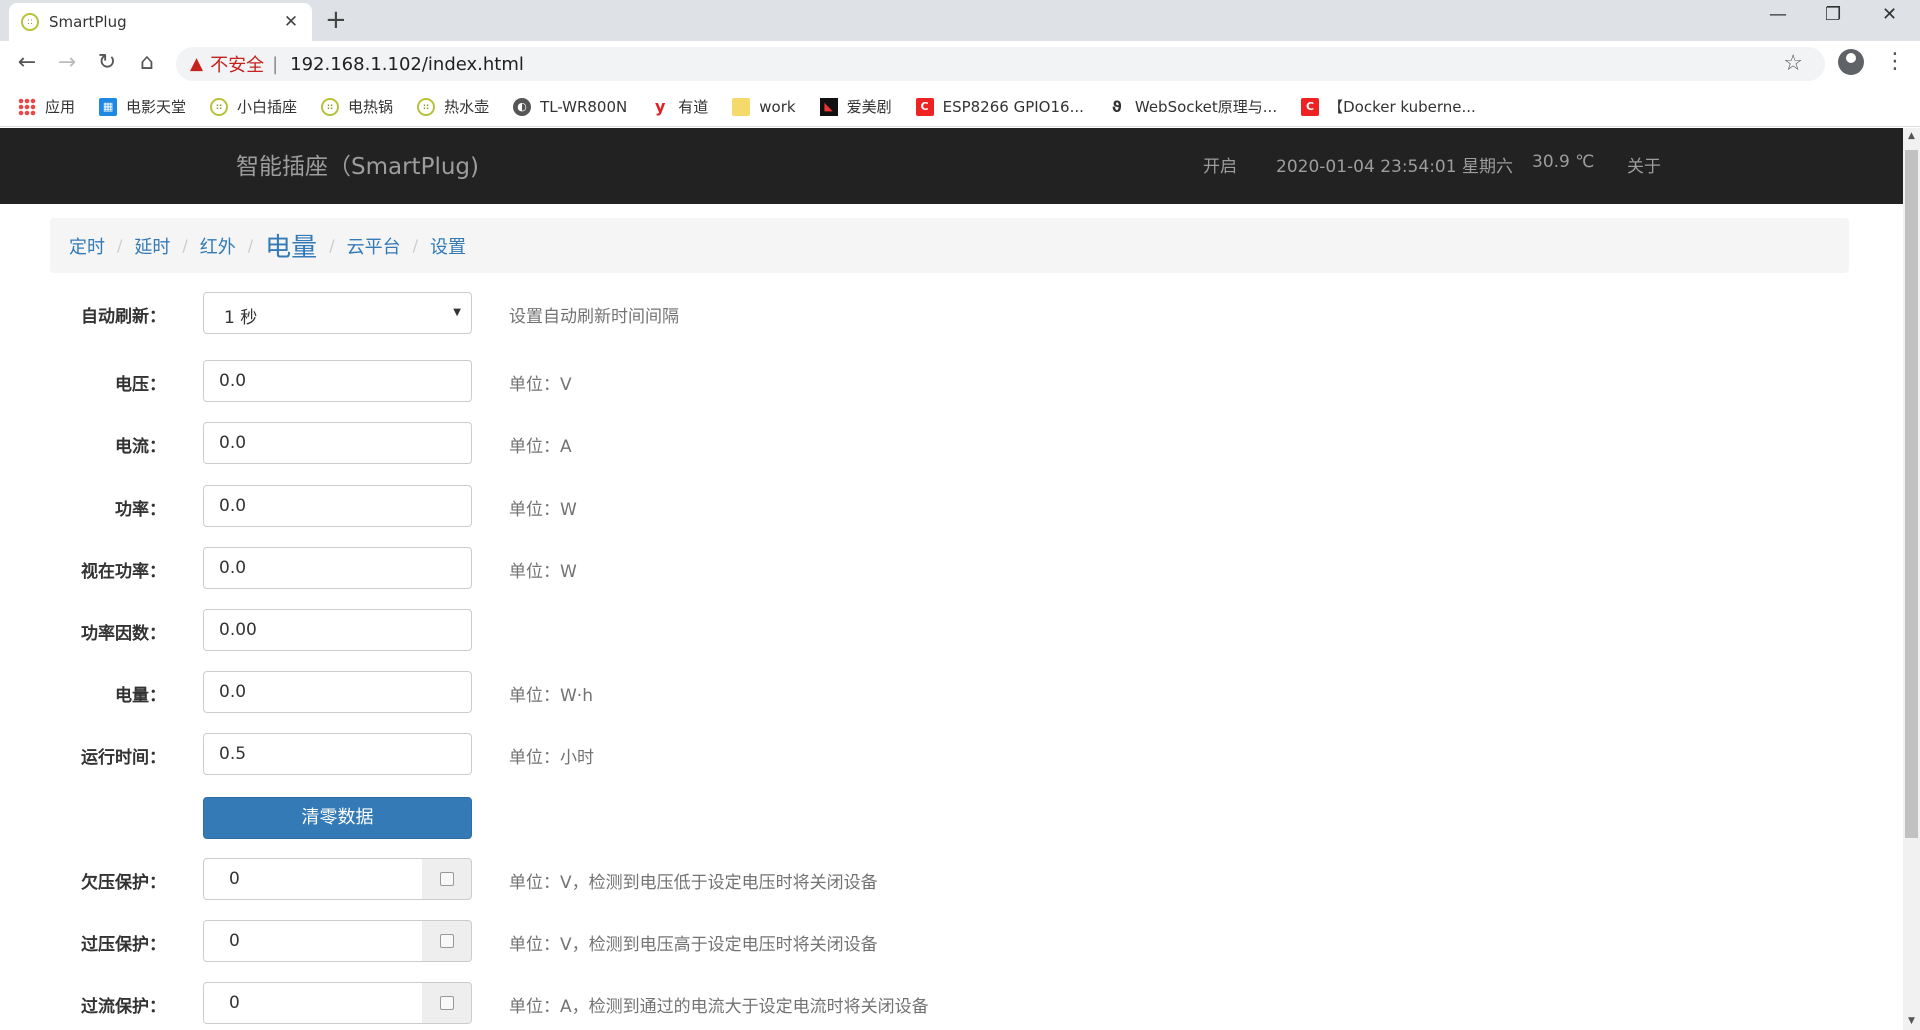 The image size is (1920, 1030). What do you see at coordinates (337, 313) in the screenshot?
I see `auto-refresh-select: 1 秒 ▼` at bounding box center [337, 313].